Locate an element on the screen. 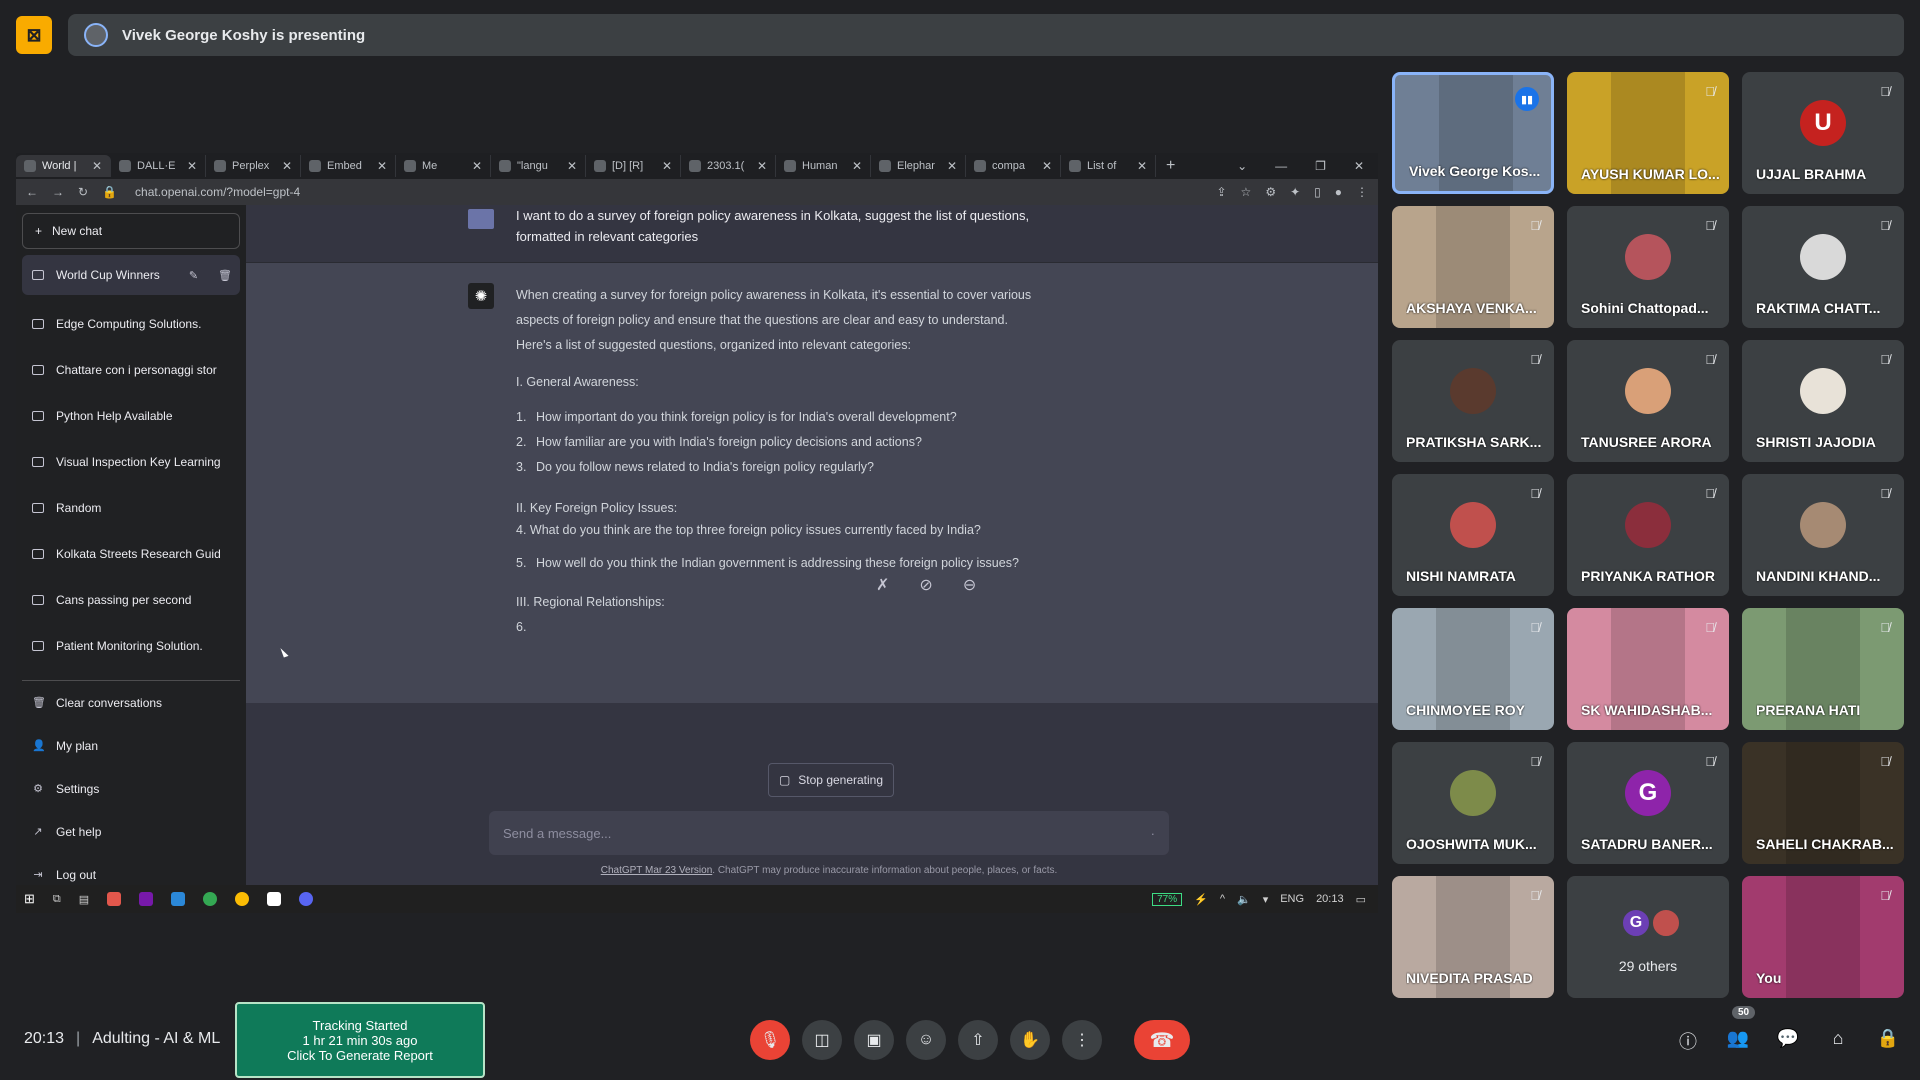  browser-tab: Perplex ✕ is located at coordinates (253, 166).